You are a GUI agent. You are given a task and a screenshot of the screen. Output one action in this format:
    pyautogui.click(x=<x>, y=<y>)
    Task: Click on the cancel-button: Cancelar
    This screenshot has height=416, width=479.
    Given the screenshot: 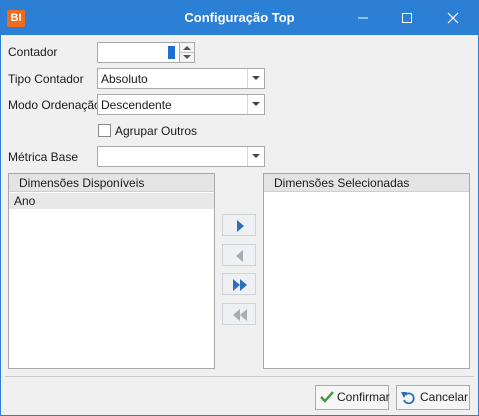 What is the action you would take?
    pyautogui.click(x=433, y=397)
    